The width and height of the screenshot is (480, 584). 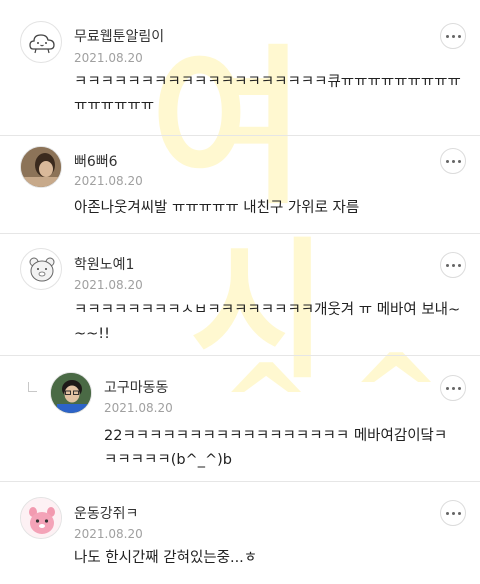 I want to click on comment-text: 나도 한시간째 갇혀있는중...ㅎ, so click(x=166, y=558).